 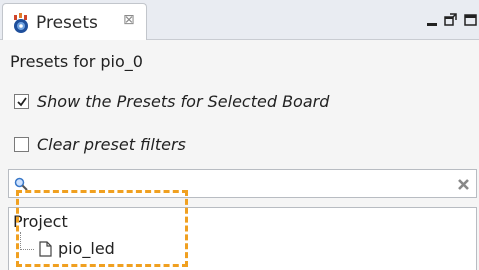 I want to click on restore-icon, so click(x=450, y=19).